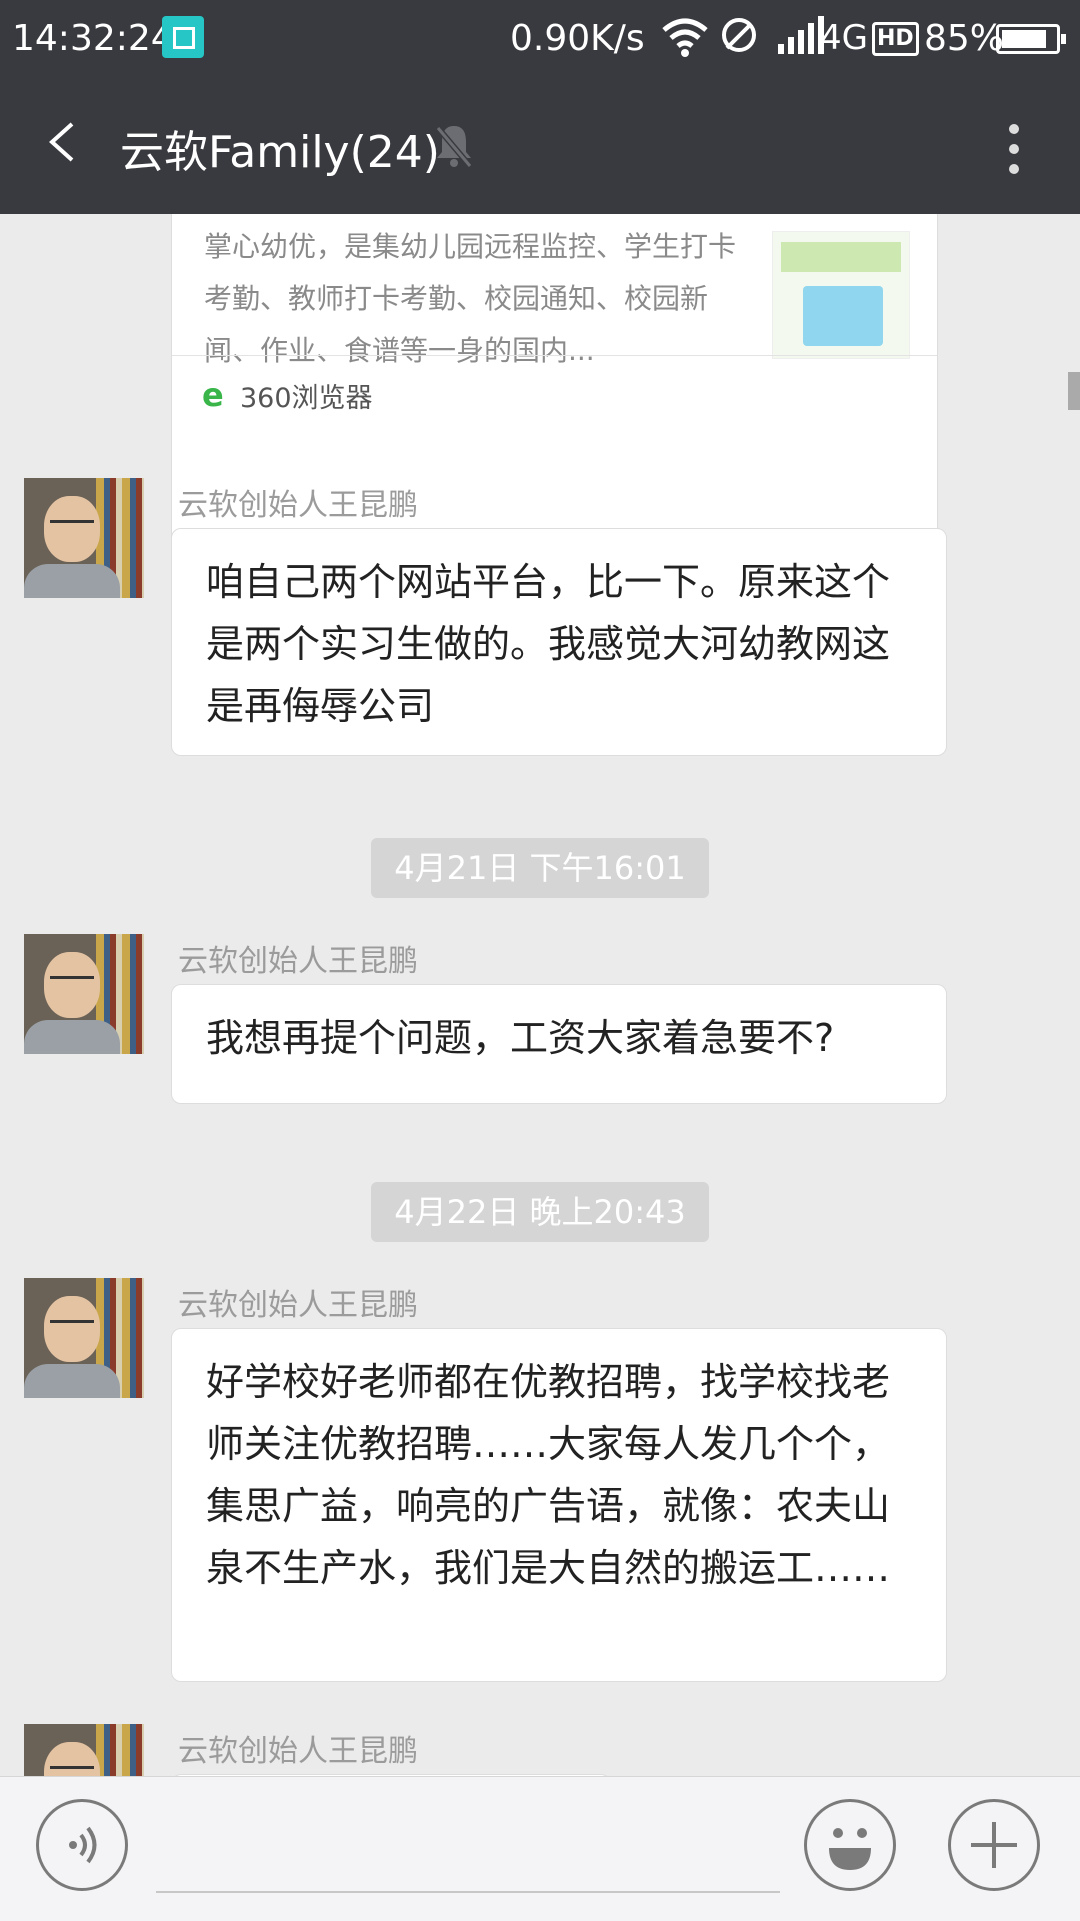  What do you see at coordinates (801, 35) in the screenshot?
I see `signal-icon` at bounding box center [801, 35].